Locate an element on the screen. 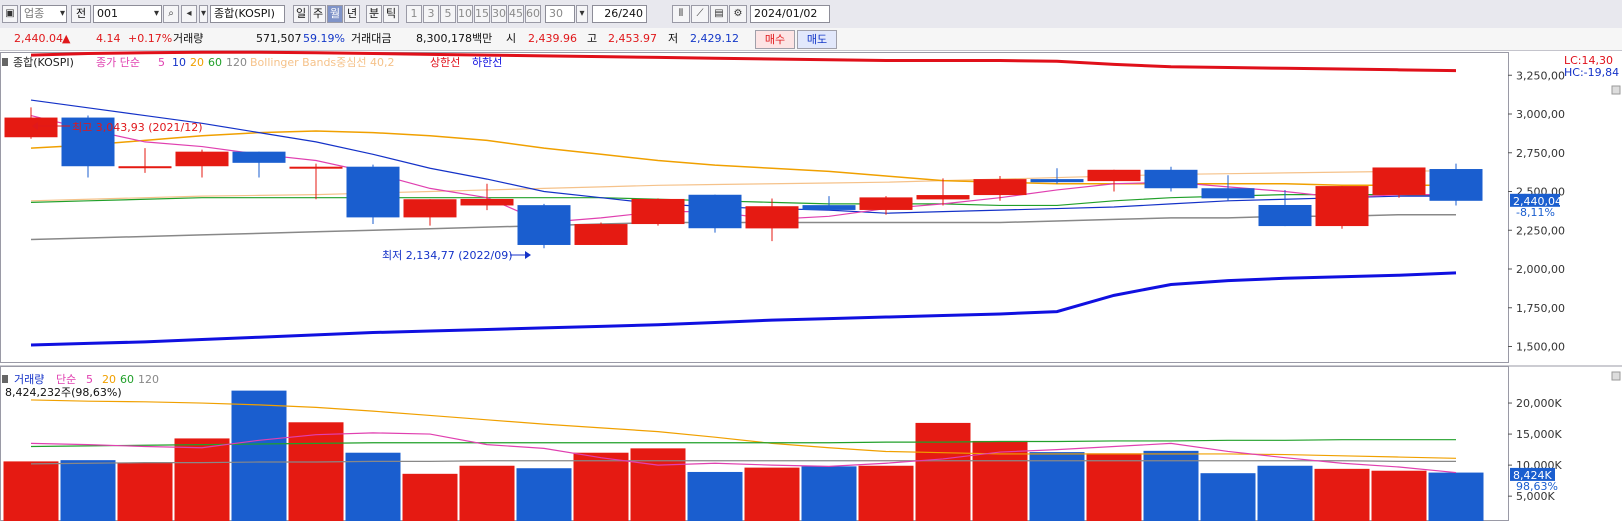  price-tick-label: 1,500,00 is located at coordinates (1540, 347).